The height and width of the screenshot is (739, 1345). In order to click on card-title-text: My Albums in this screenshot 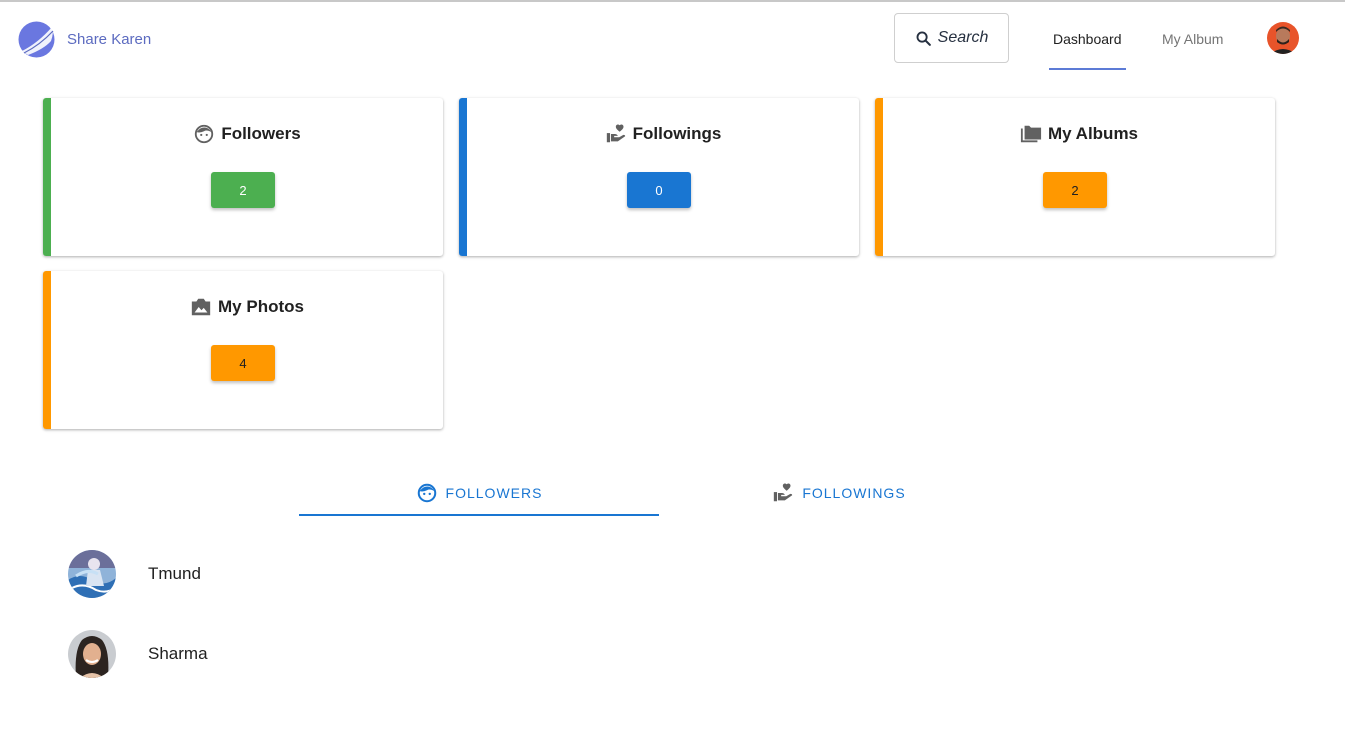, I will do `click(1093, 133)`.